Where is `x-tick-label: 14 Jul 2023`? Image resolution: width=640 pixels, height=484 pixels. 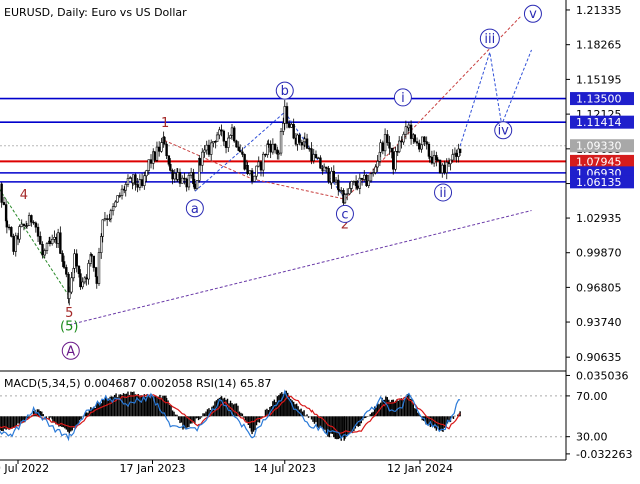
x-tick-label: 14 Jul 2023 is located at coordinates (285, 468).